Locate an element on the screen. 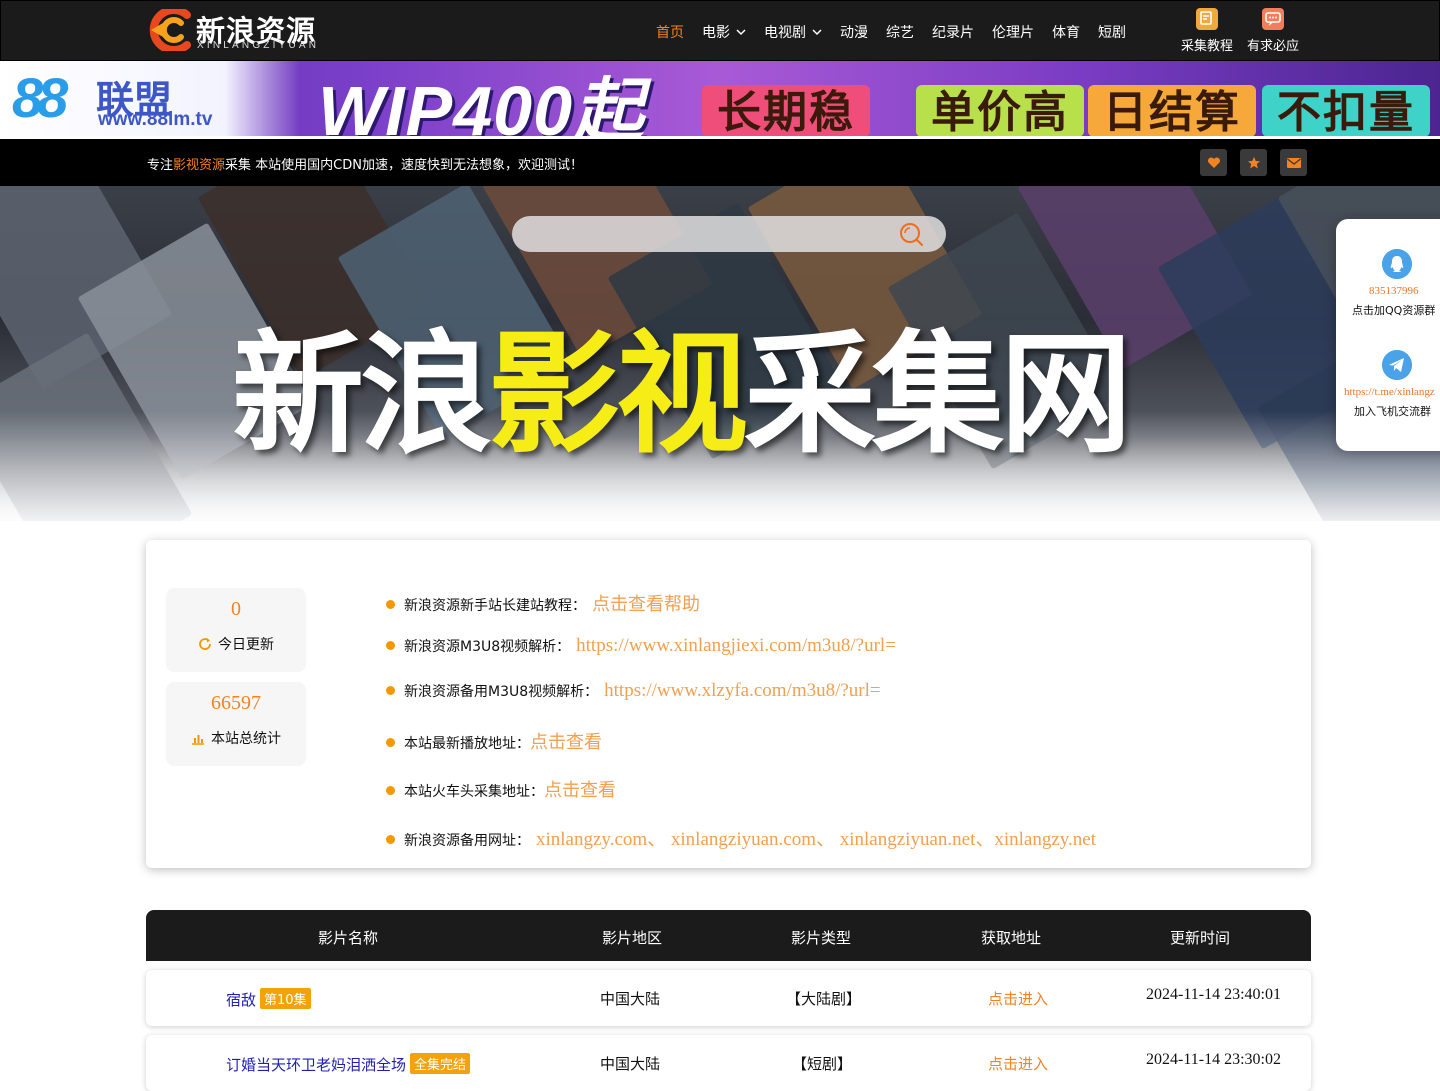  nav-movies: 电影 is located at coordinates (724, 32).